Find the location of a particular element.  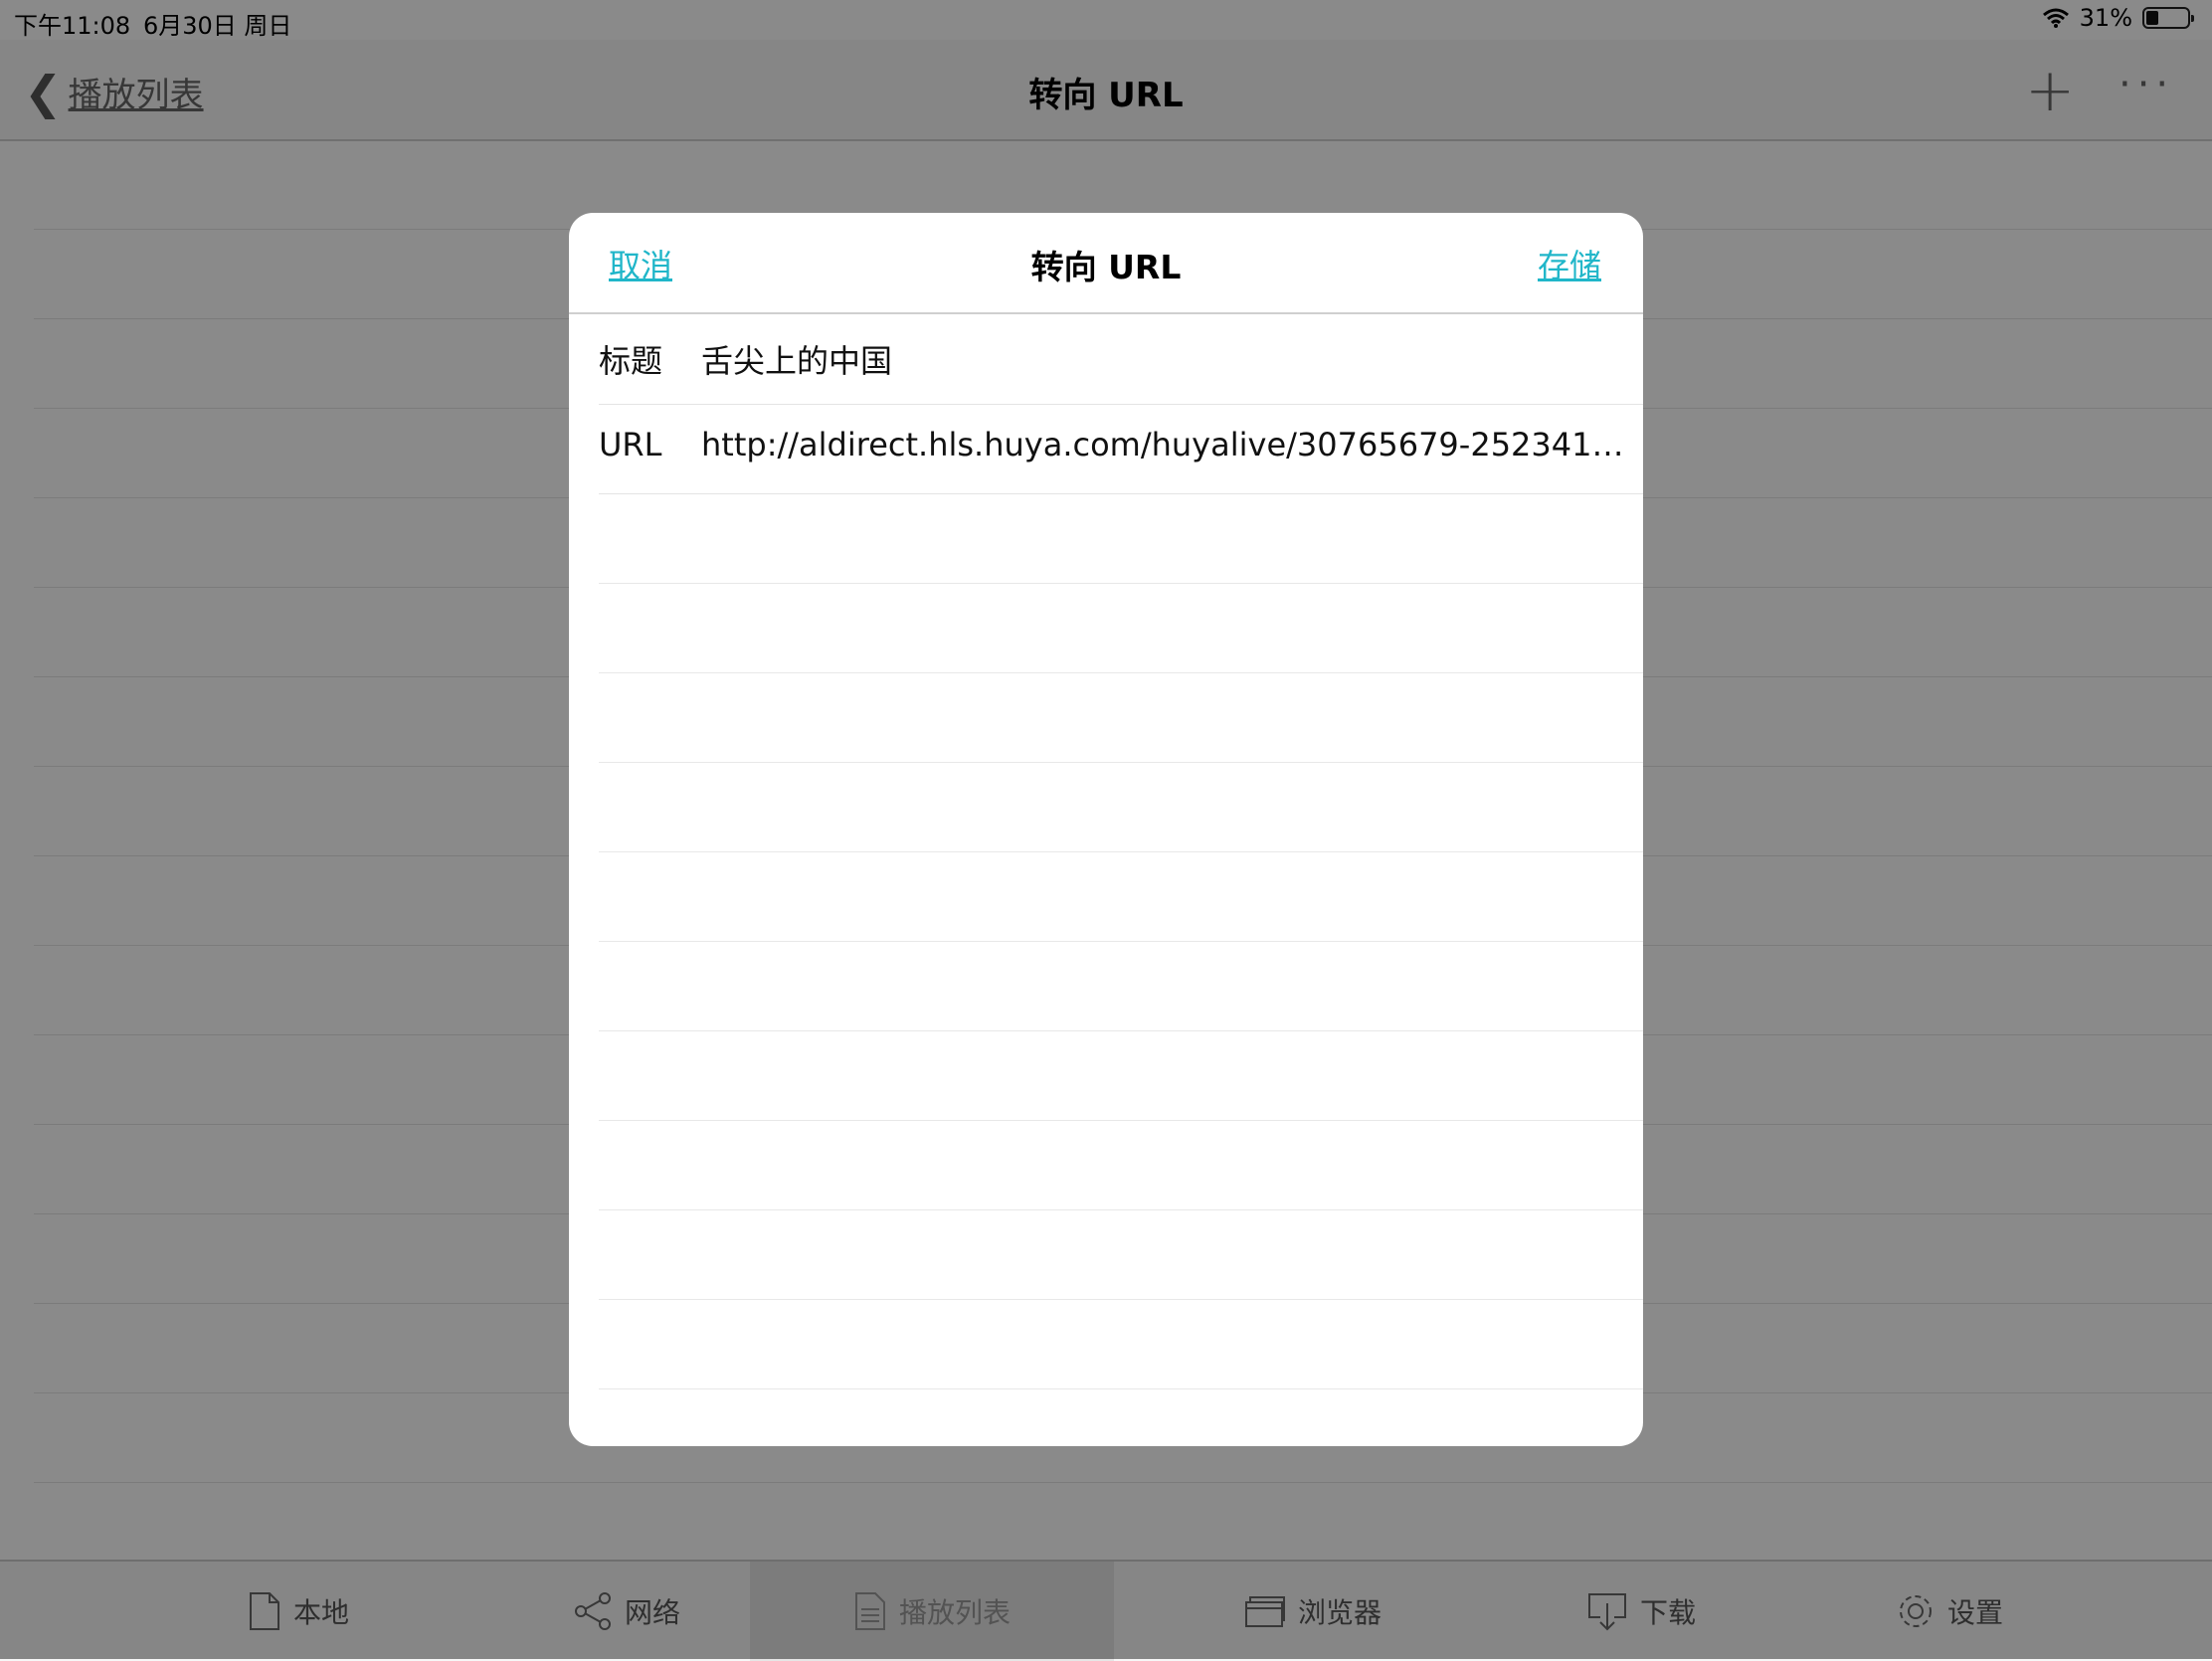

save-button: 存储 is located at coordinates (1569, 264).